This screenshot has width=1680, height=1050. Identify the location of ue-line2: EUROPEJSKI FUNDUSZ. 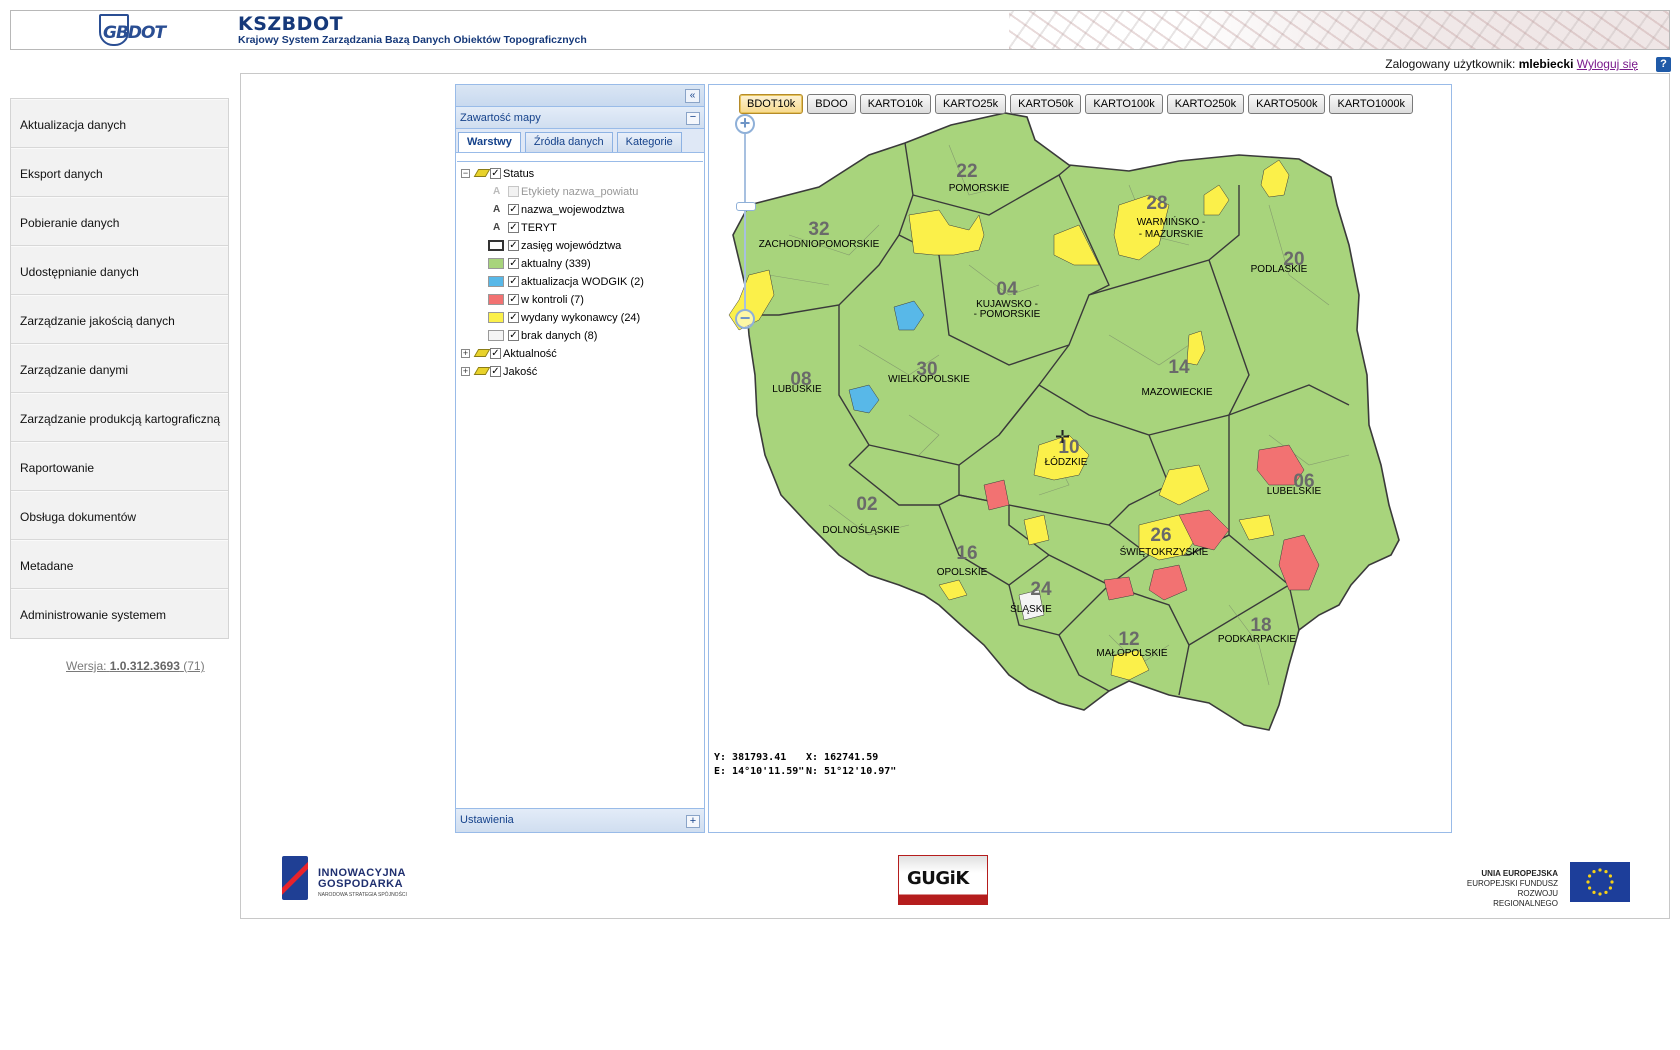
(1512, 883).